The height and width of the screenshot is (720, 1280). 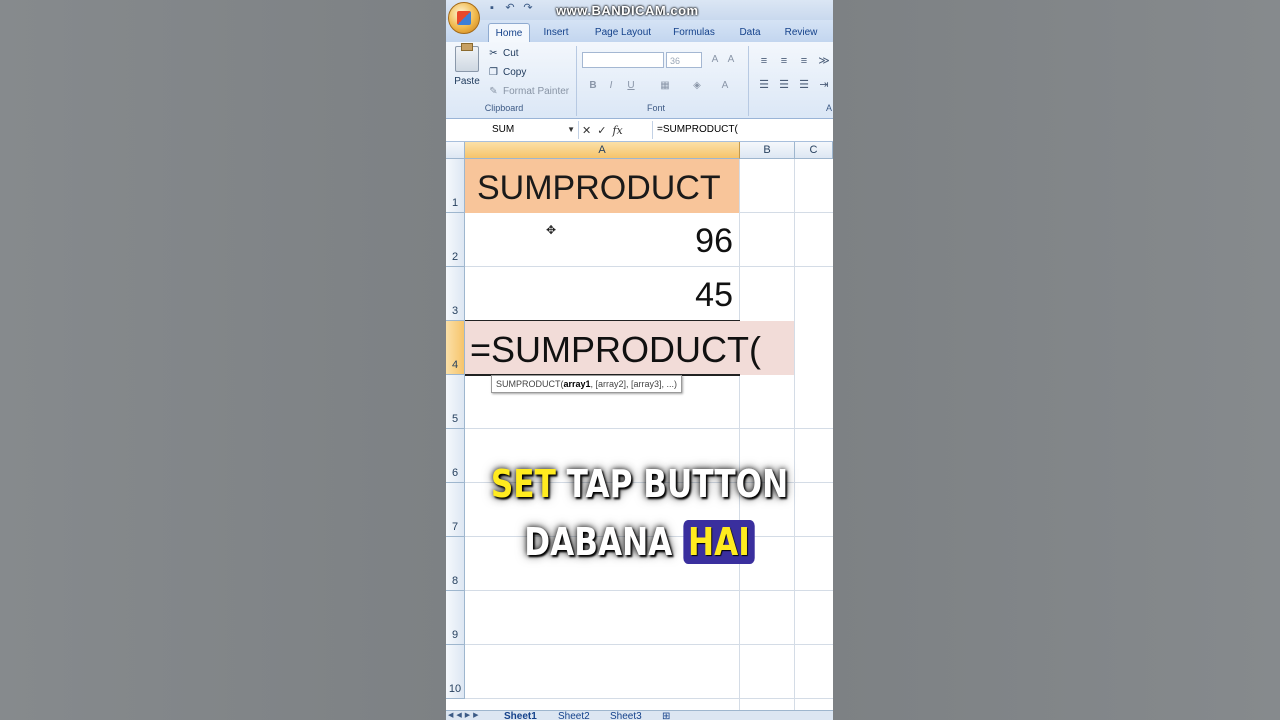 I want to click on cell-a4-value: =SUMPRODUCT(, so click(x=616, y=349).